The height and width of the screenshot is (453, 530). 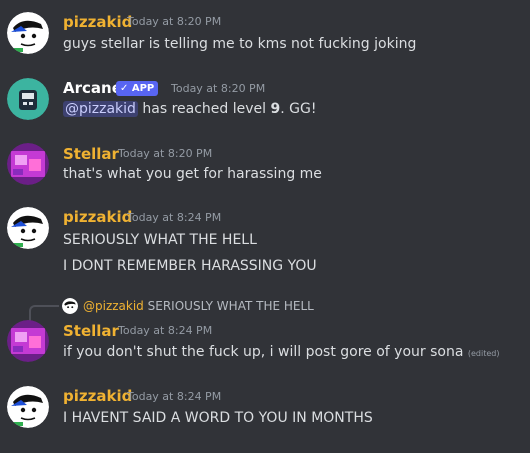 What do you see at coordinates (137, 88) in the screenshot?
I see `app-badge: ✓ APP` at bounding box center [137, 88].